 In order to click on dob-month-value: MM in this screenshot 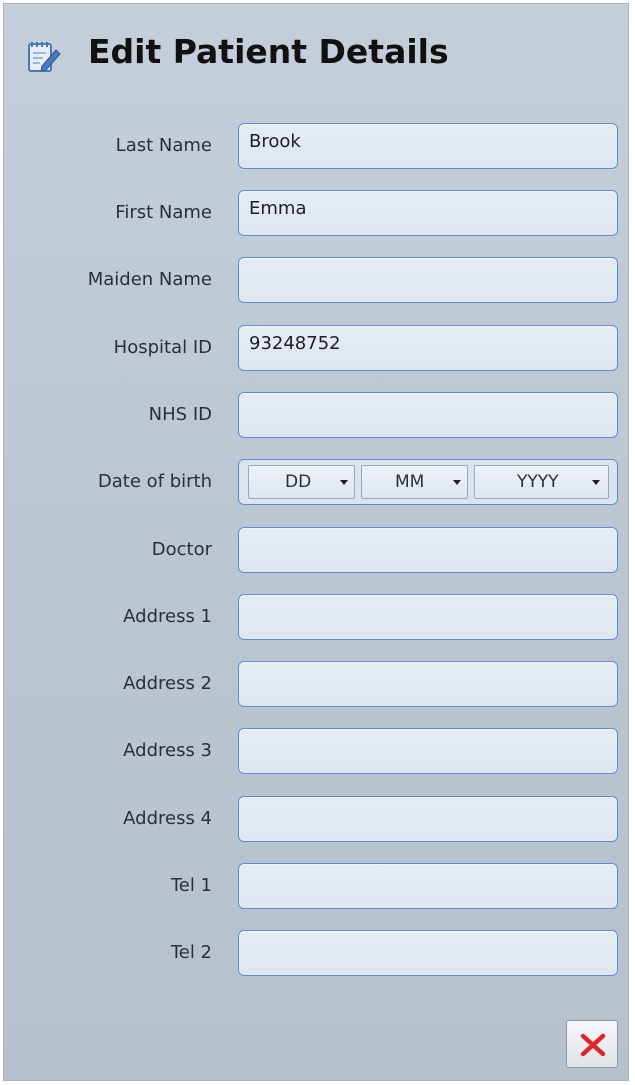, I will do `click(410, 482)`.